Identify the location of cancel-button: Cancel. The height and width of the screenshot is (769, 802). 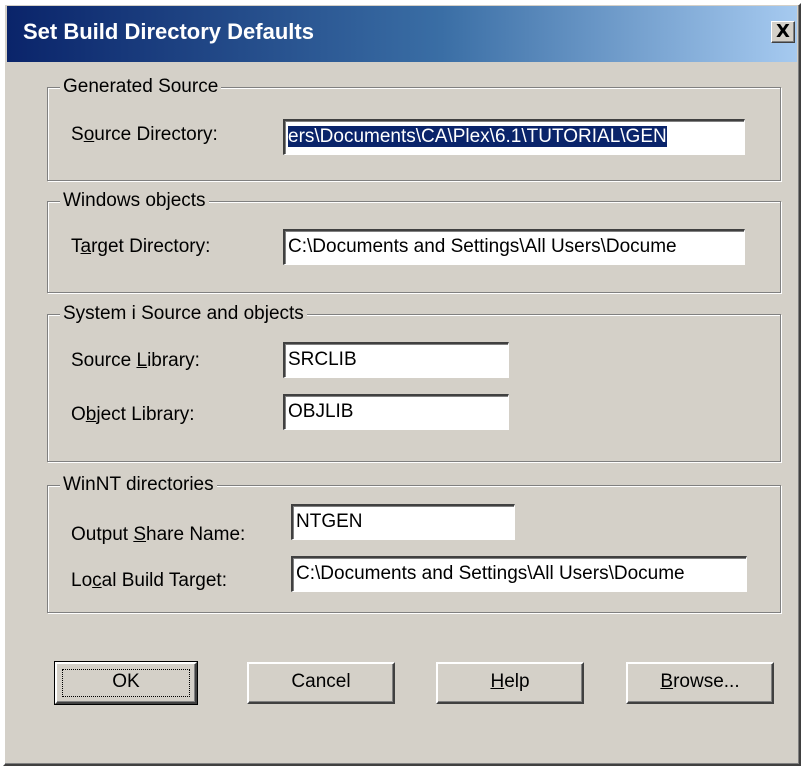
(321, 683).